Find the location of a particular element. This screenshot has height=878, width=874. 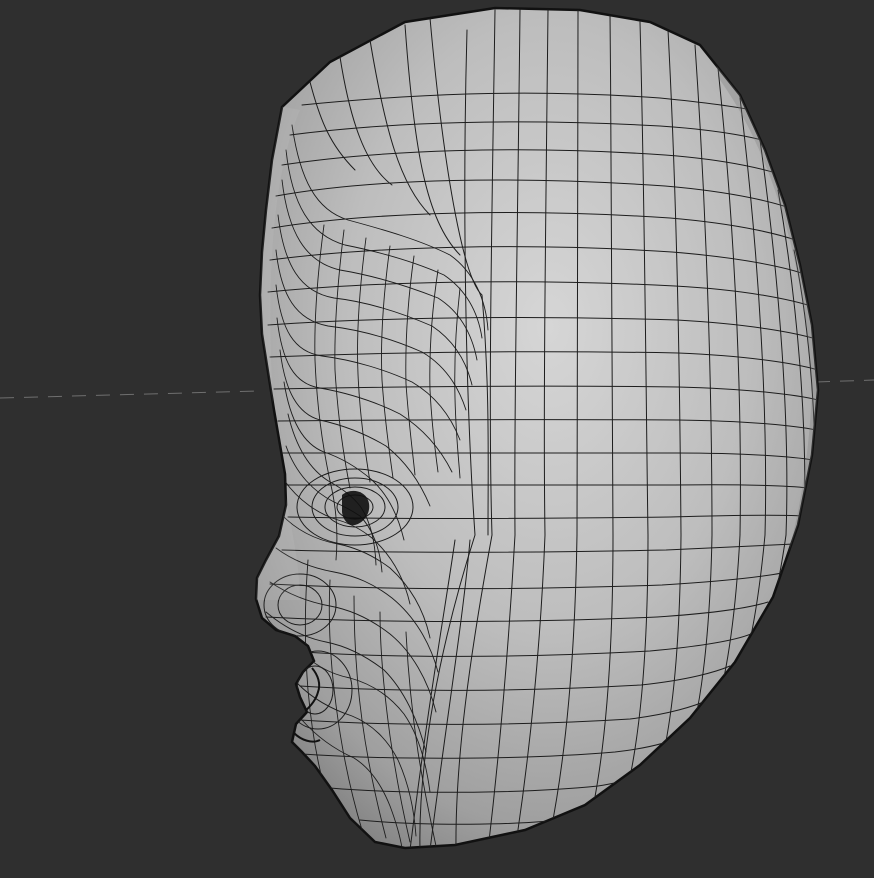

ground-grid-line-left is located at coordinates (129, 394).